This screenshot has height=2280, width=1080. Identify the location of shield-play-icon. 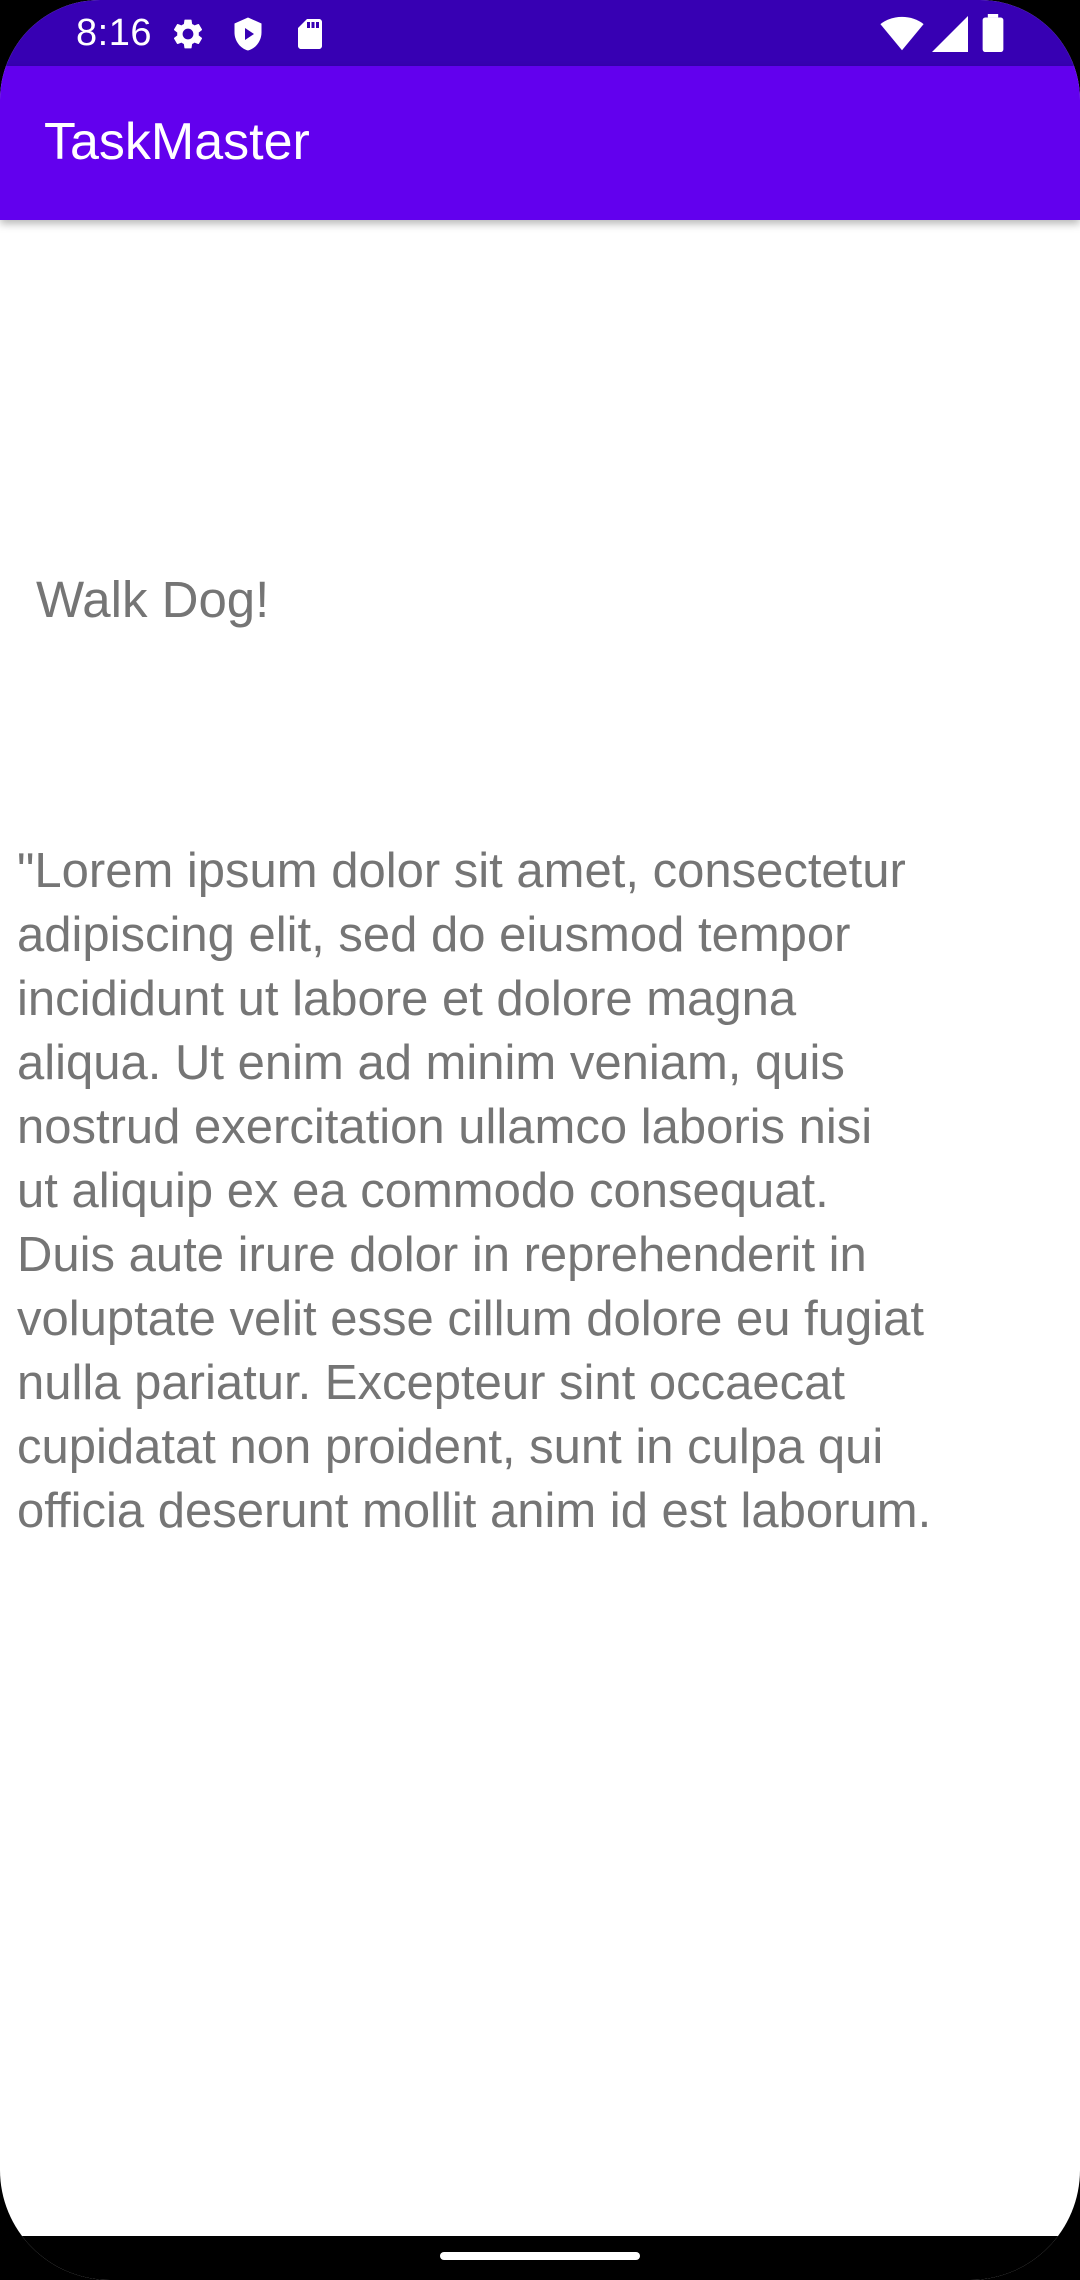
(248, 34).